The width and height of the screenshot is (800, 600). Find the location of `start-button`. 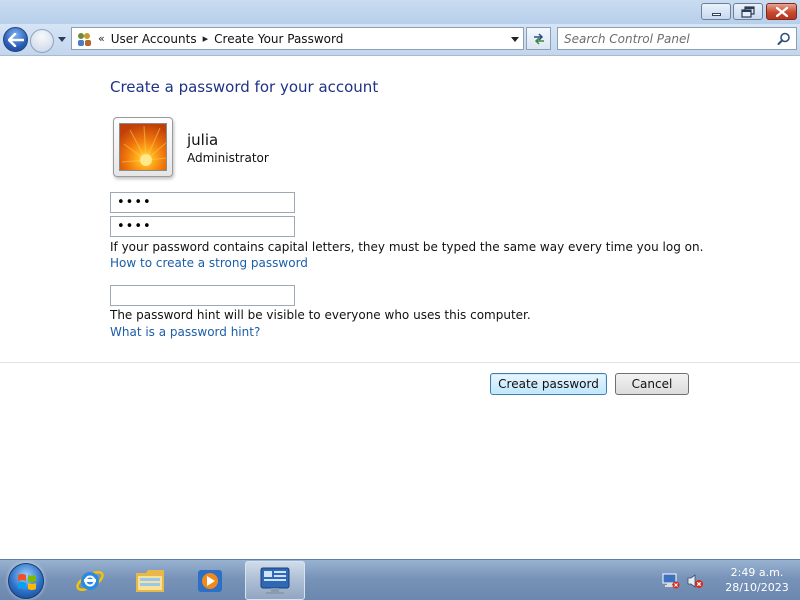

start-button is located at coordinates (26, 581).